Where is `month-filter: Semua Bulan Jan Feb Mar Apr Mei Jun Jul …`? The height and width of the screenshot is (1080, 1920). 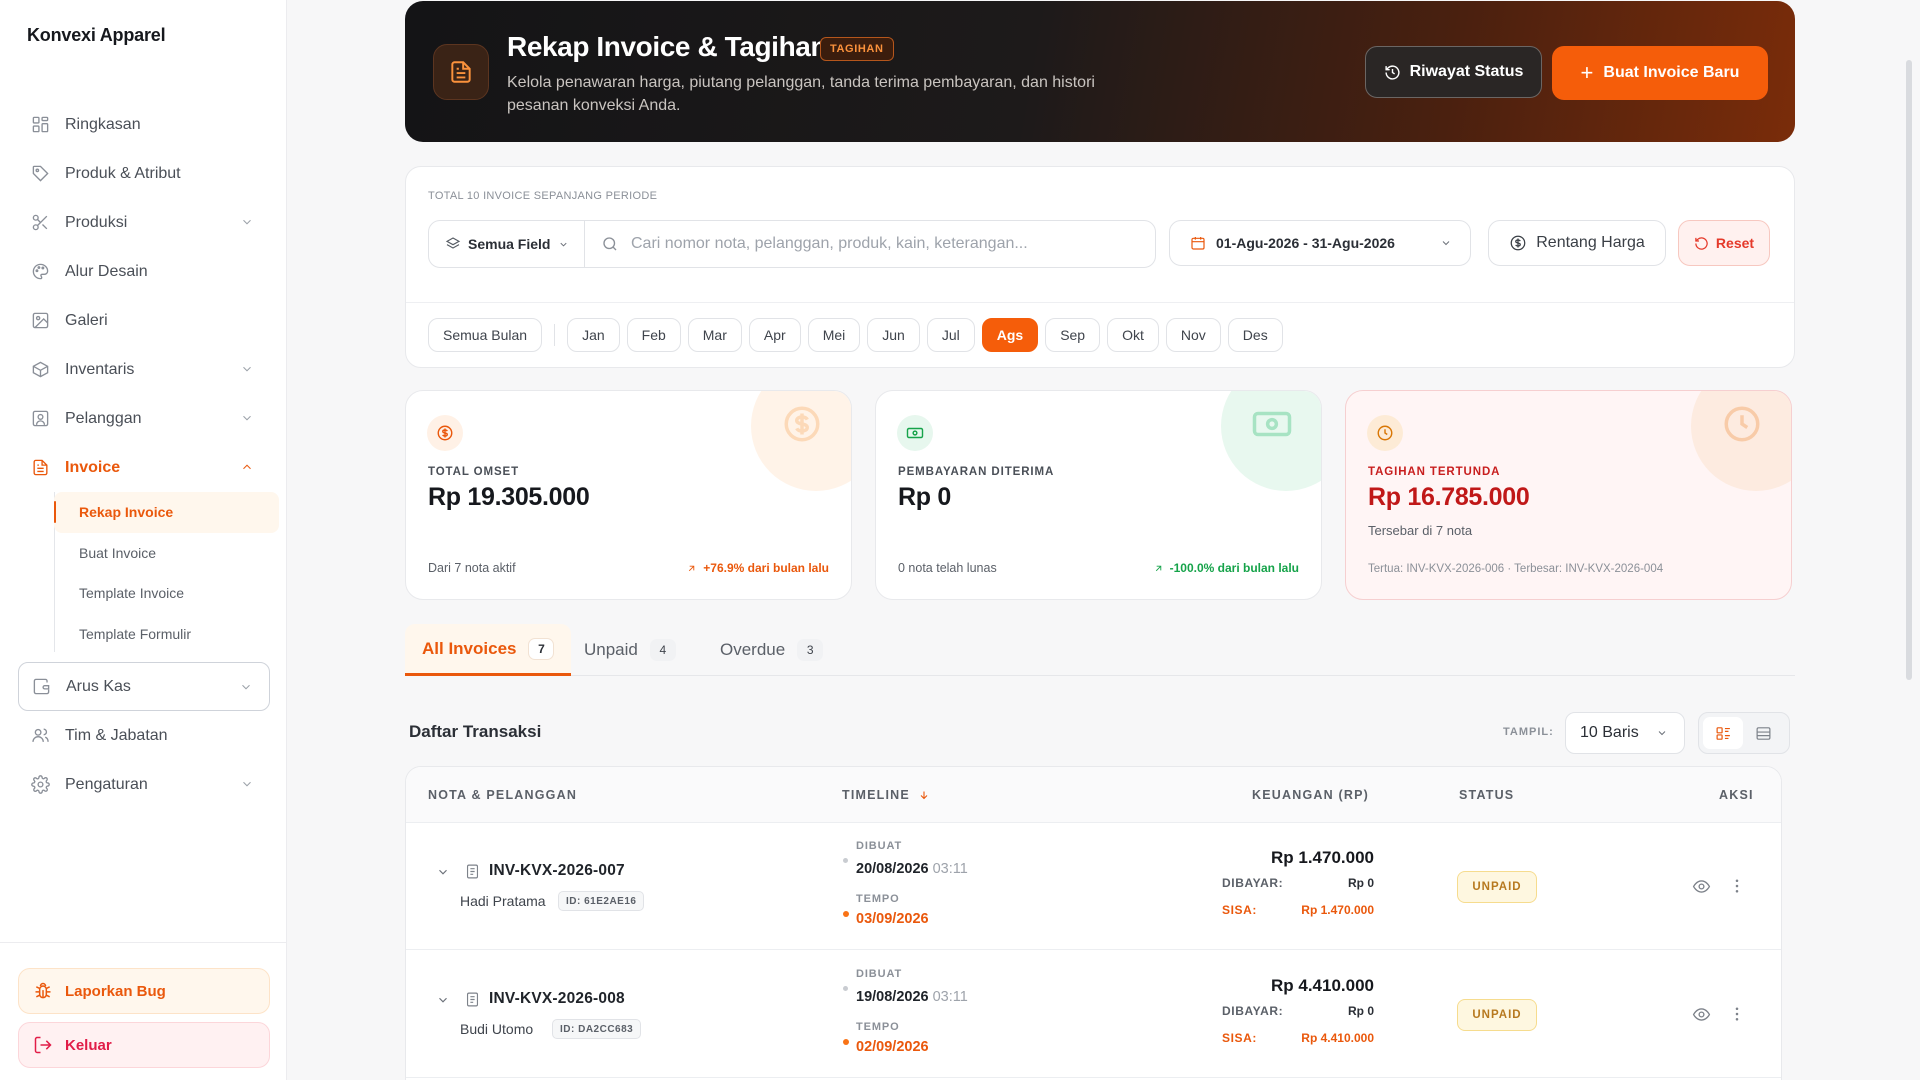
month-filter: Semua Bulan Jan Feb Mar Apr Mei Jun Jul … is located at coordinates (859, 335).